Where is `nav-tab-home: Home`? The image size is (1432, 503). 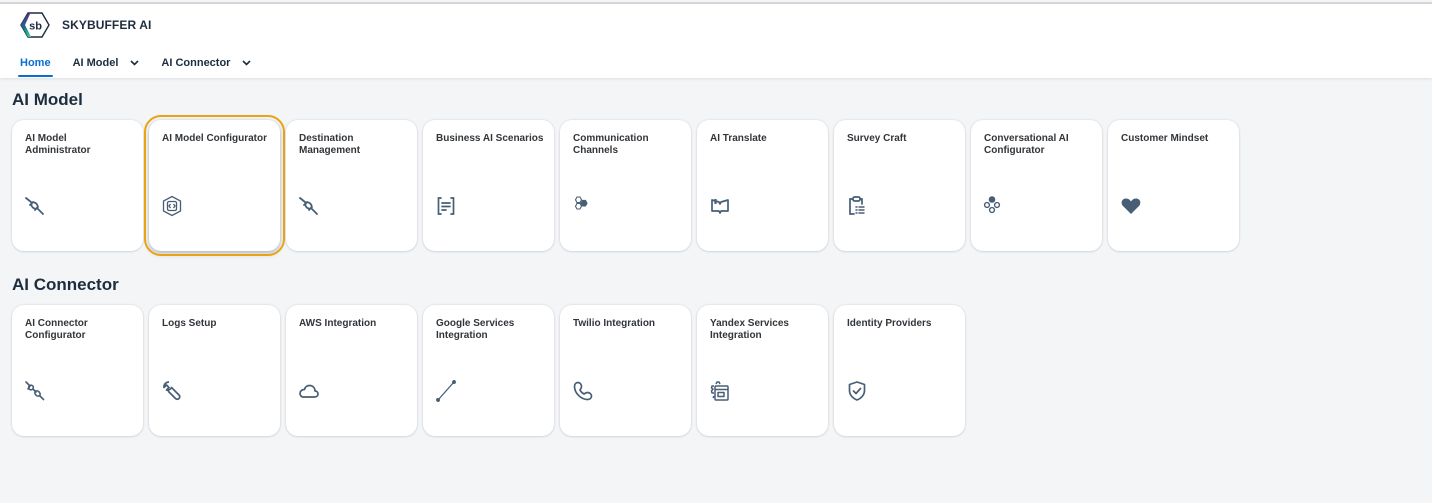 nav-tab-home: Home is located at coordinates (35, 64).